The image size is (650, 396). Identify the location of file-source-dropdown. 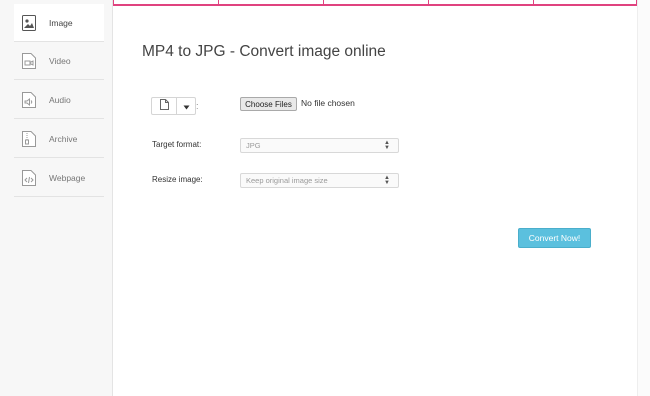
(185, 106).